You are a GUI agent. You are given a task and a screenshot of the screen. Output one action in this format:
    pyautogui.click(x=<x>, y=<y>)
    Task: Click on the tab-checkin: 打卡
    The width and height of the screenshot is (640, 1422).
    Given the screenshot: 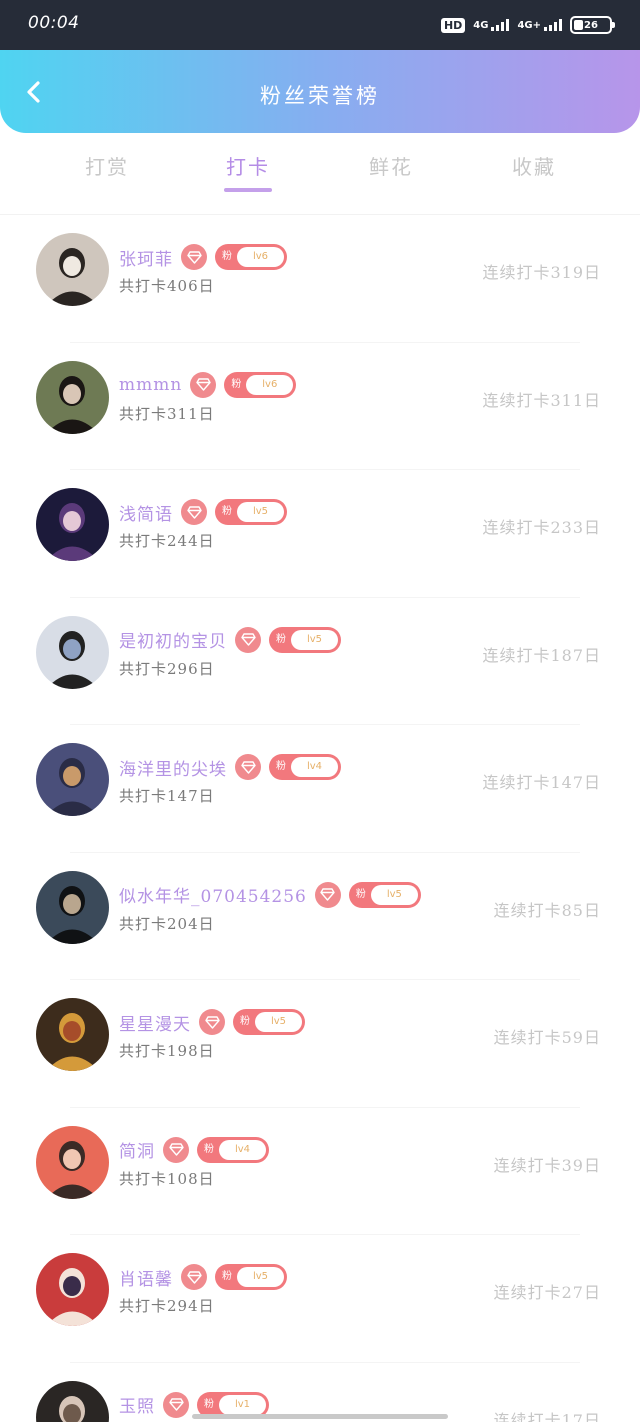 What is the action you would take?
    pyautogui.click(x=248, y=165)
    